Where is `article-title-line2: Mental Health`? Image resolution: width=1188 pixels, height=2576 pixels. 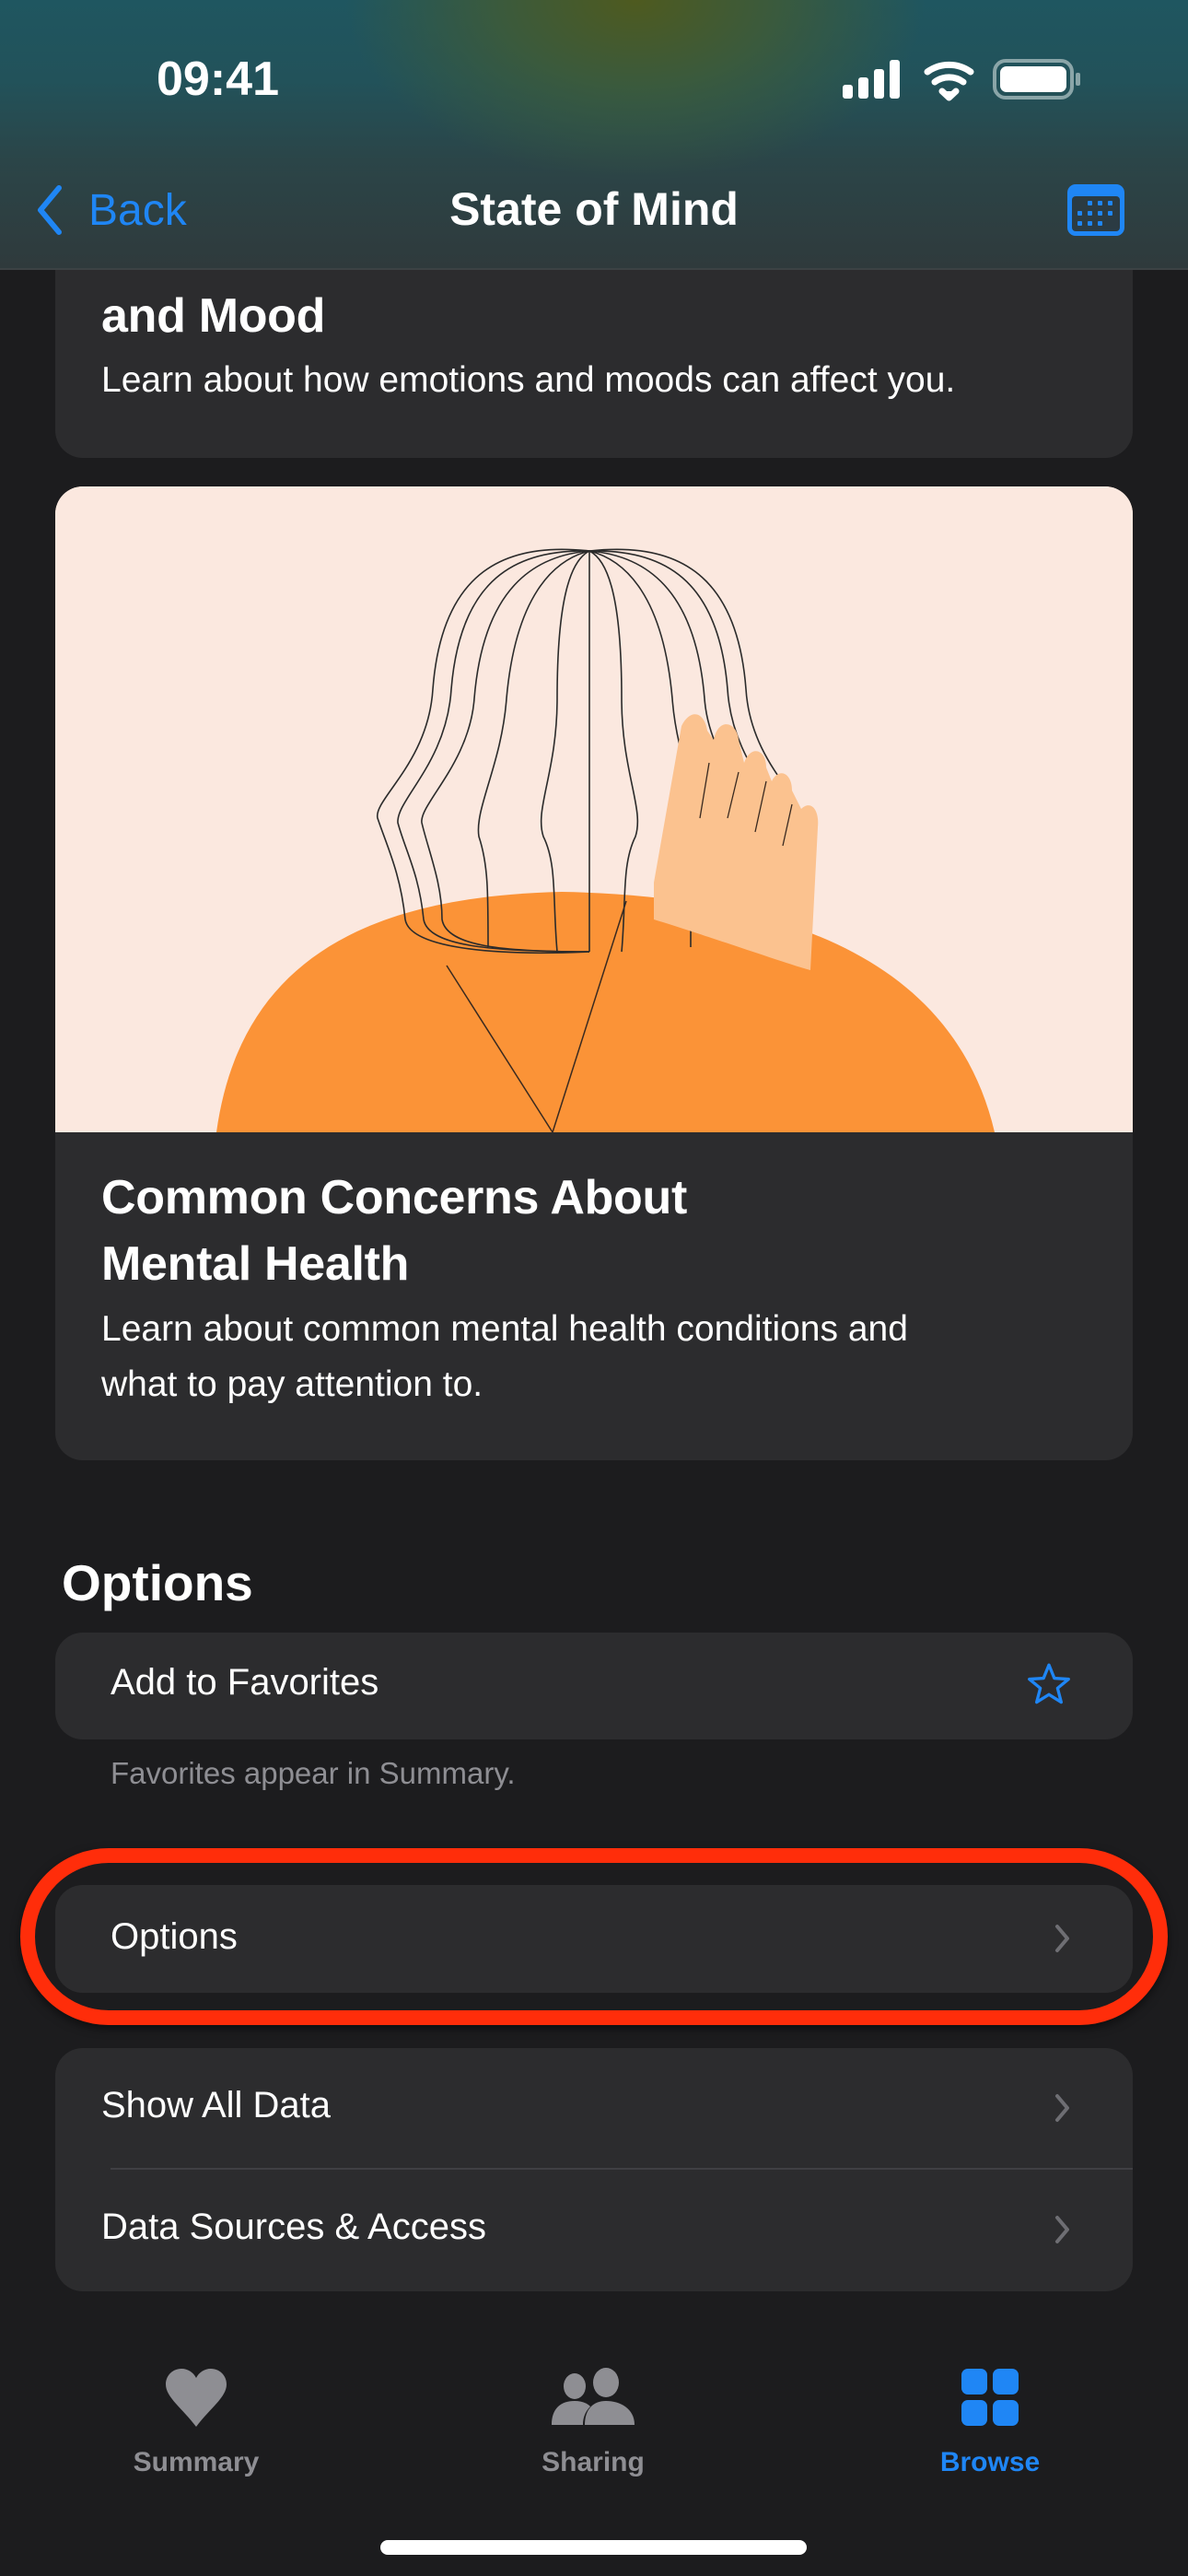 article-title-line2: Mental Health is located at coordinates (256, 1264).